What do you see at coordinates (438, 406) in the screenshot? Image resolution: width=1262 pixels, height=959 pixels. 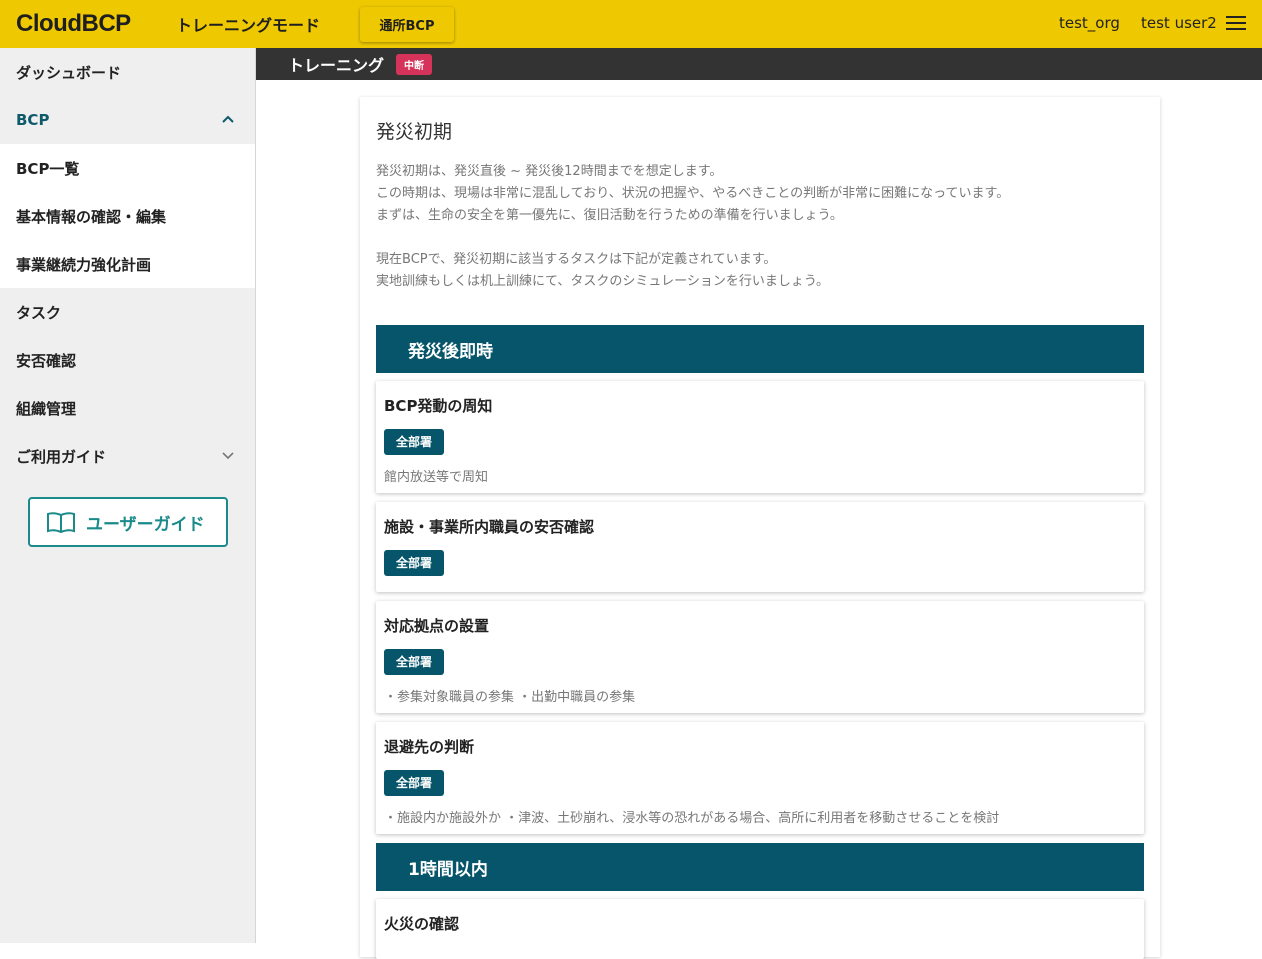 I see `task-title: BCP発動の周知` at bounding box center [438, 406].